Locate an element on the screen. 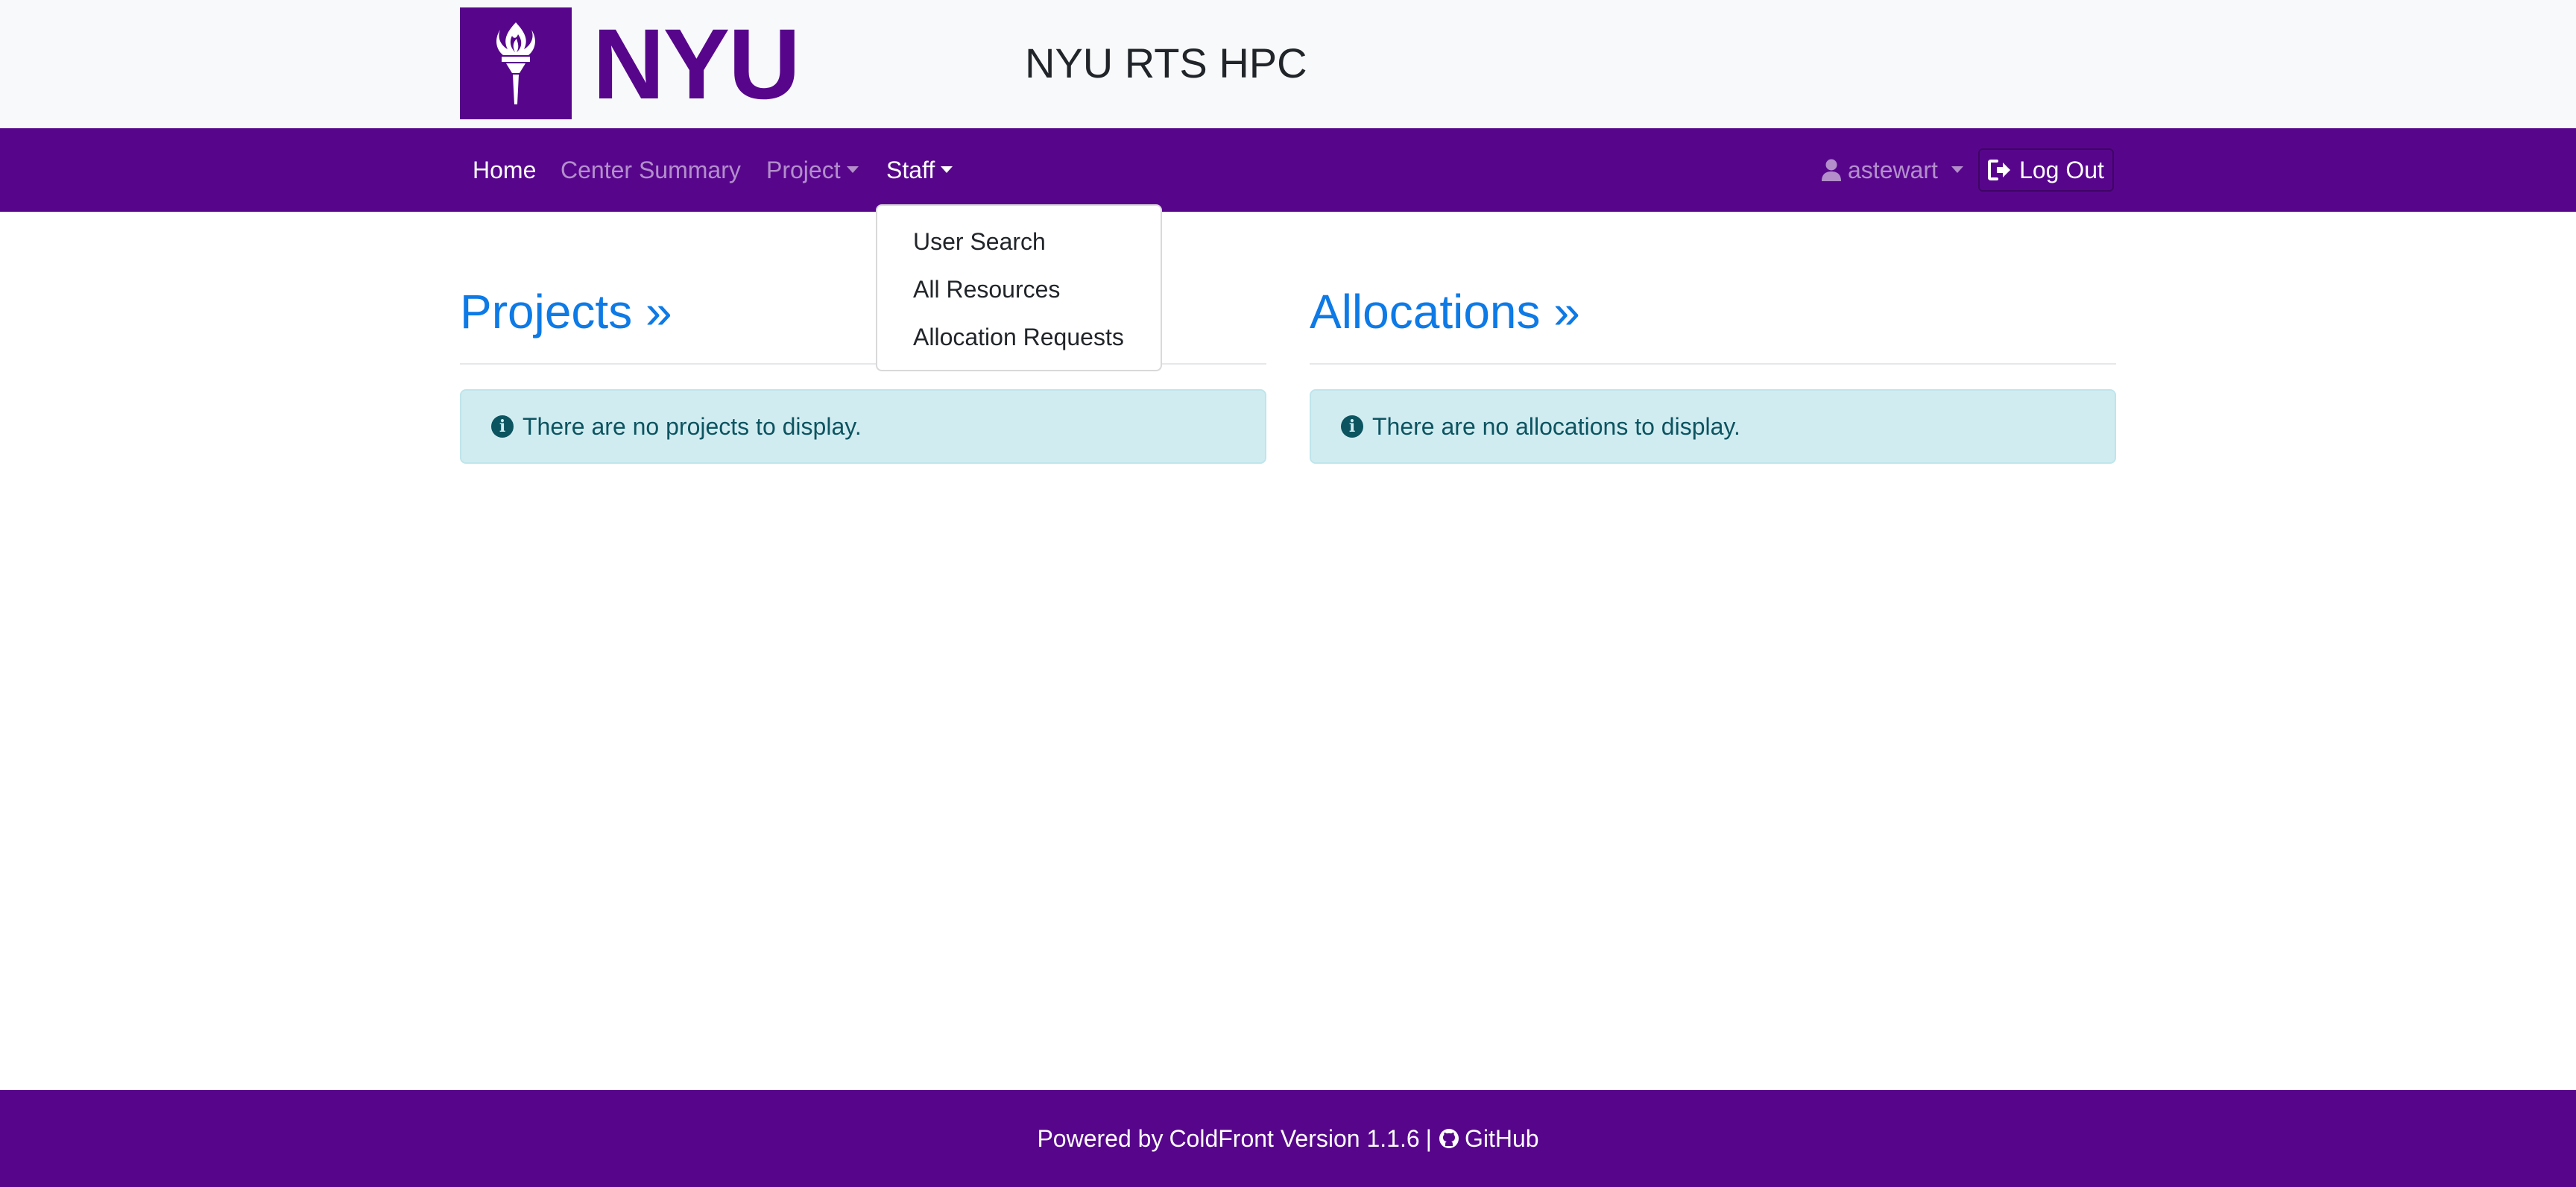  footer-powered-by: Powered by is located at coordinates (1100, 1138).